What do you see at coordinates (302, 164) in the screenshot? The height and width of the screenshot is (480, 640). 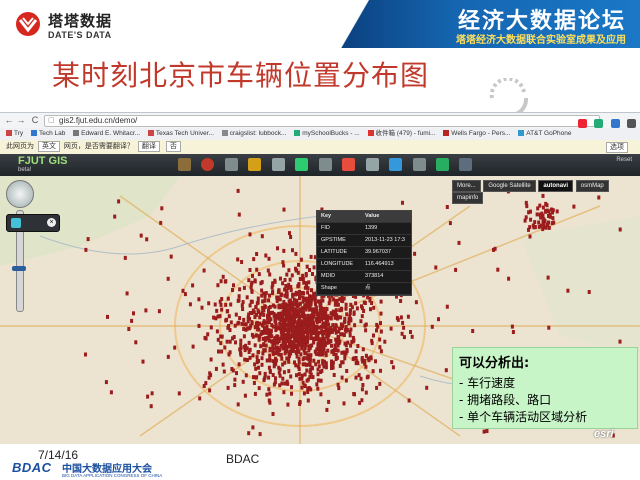 I see `select-tool-icon` at bounding box center [302, 164].